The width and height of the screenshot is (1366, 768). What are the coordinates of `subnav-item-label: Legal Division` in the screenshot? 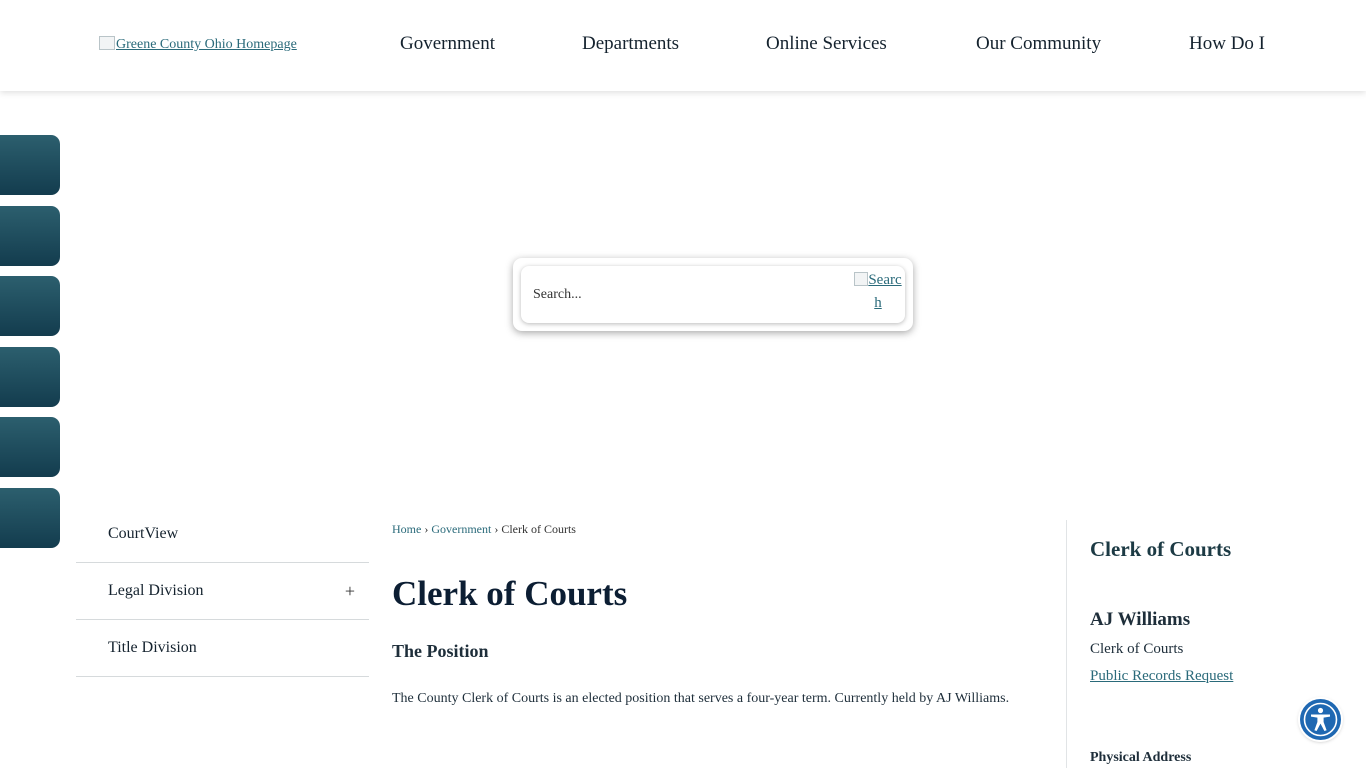 It's located at (156, 590).